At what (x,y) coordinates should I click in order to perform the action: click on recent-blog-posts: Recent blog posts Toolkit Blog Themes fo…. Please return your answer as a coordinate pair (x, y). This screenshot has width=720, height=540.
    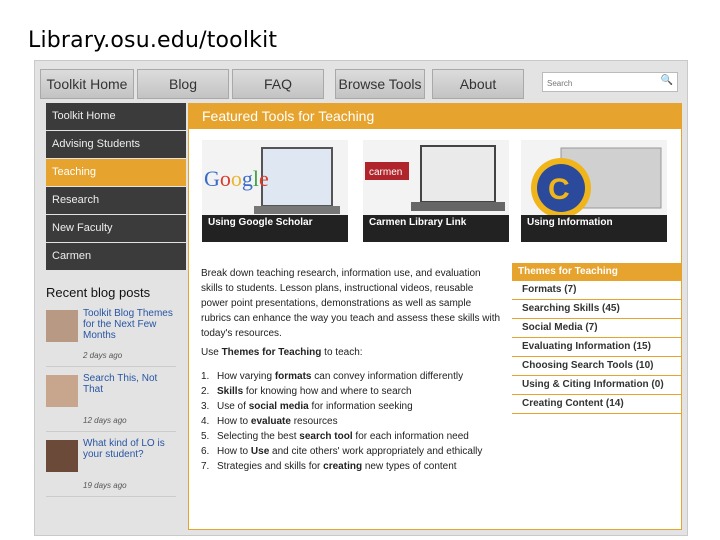
    Looking at the image, I should click on (111, 394).